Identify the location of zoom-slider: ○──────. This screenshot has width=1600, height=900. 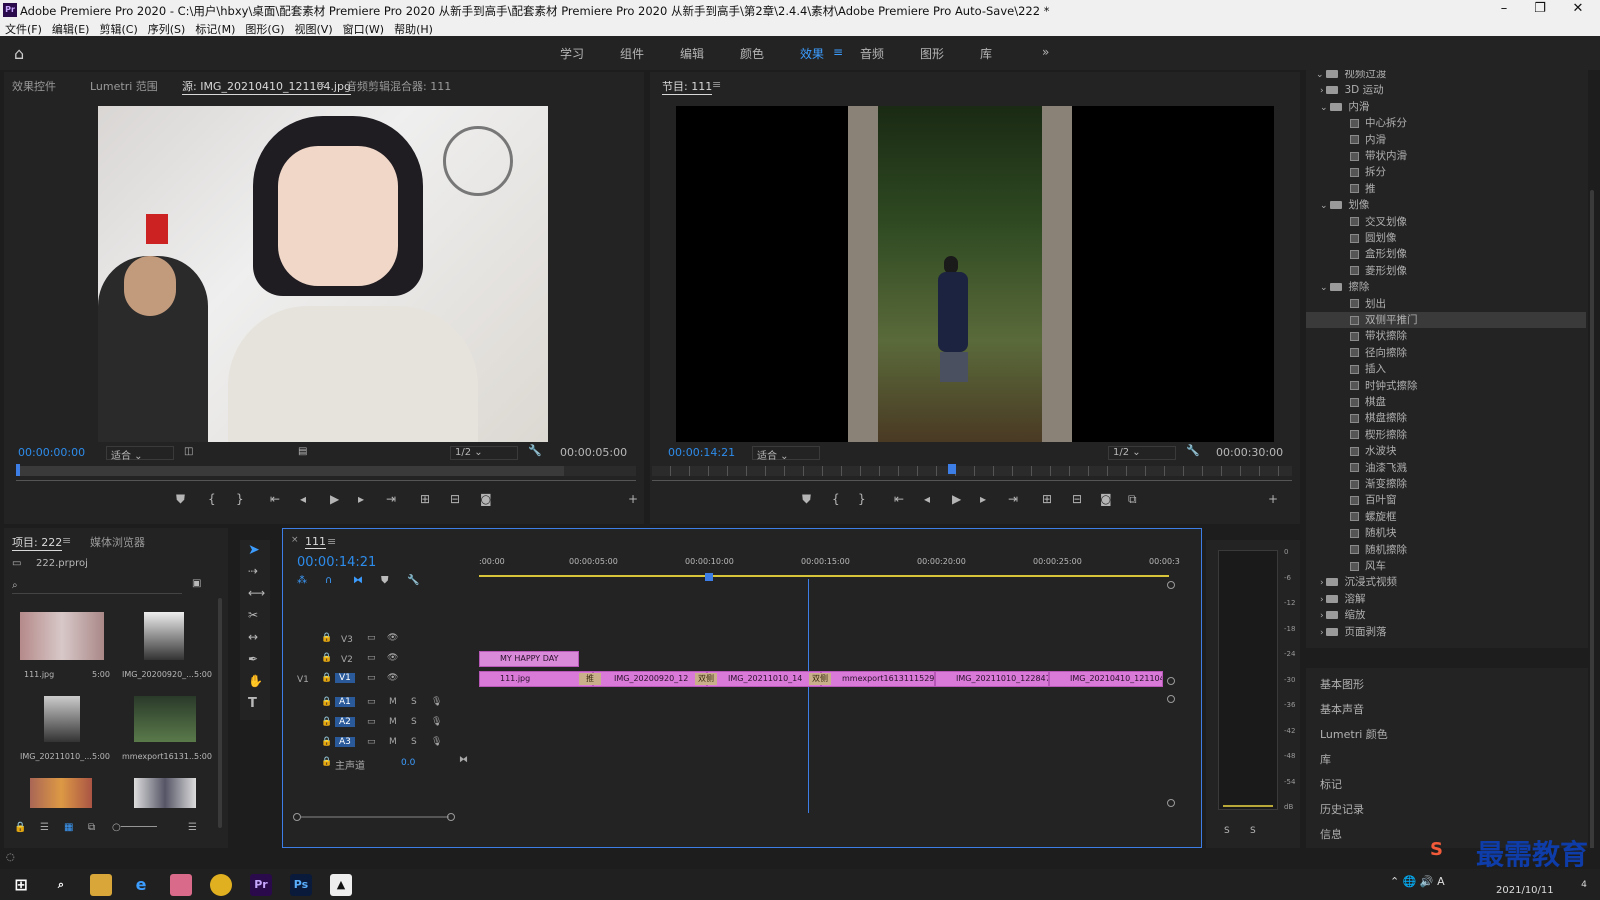
(134, 827).